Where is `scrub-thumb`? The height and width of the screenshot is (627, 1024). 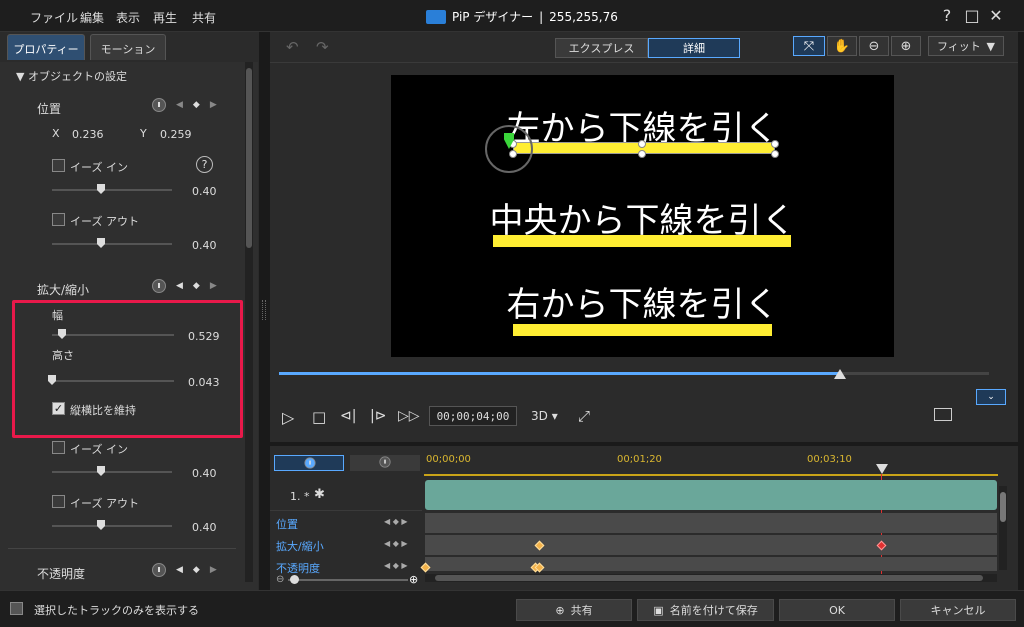
scrub-thumb is located at coordinates (839, 374).